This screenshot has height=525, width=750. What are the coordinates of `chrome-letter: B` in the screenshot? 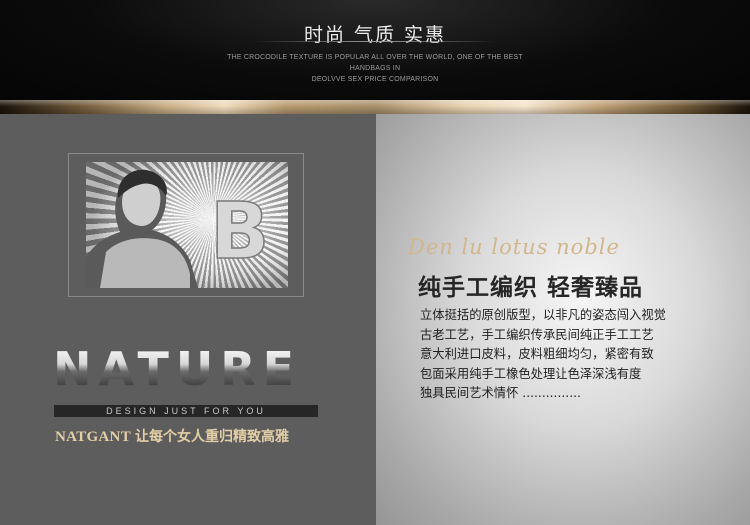 It's located at (239, 232).